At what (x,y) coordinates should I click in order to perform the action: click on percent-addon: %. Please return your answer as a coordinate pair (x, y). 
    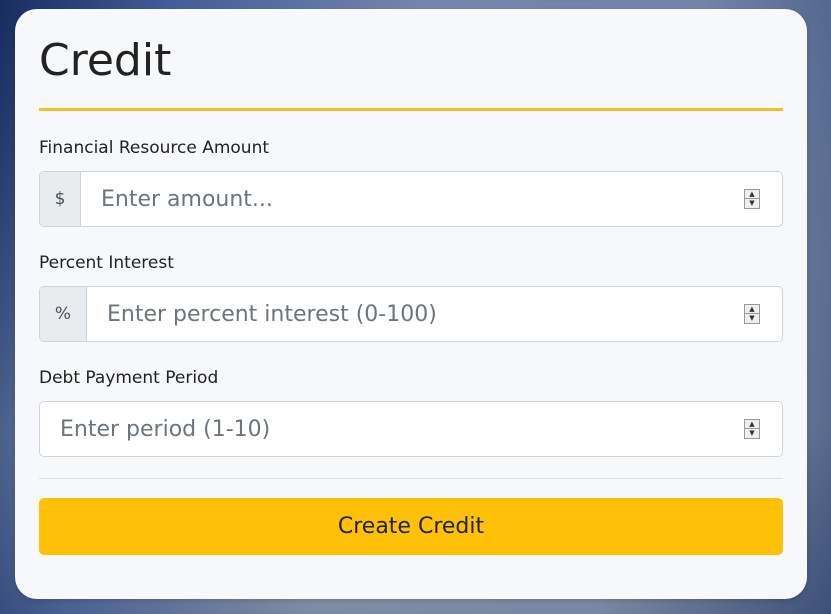
    Looking at the image, I should click on (63, 314).